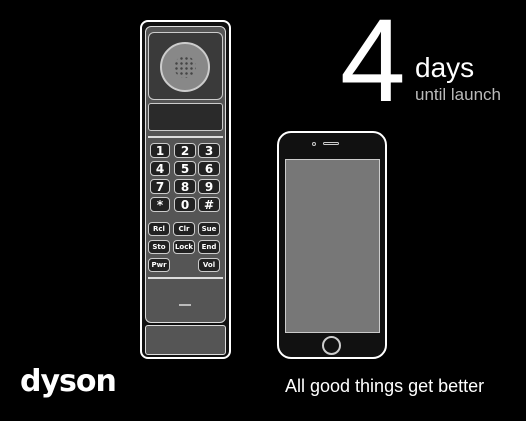 The image size is (526, 421). Describe the element at coordinates (185, 168) in the screenshot. I see `key-5: 5` at that location.